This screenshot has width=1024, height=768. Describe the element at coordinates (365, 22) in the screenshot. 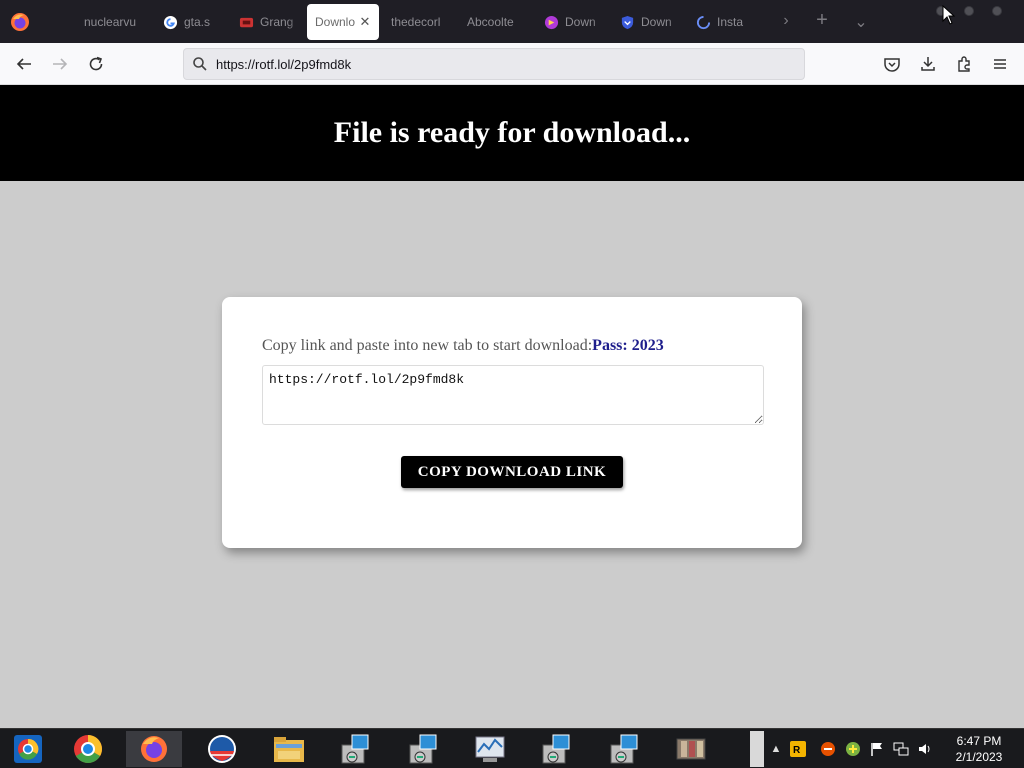

I see `close-tab-icon: ✕` at that location.